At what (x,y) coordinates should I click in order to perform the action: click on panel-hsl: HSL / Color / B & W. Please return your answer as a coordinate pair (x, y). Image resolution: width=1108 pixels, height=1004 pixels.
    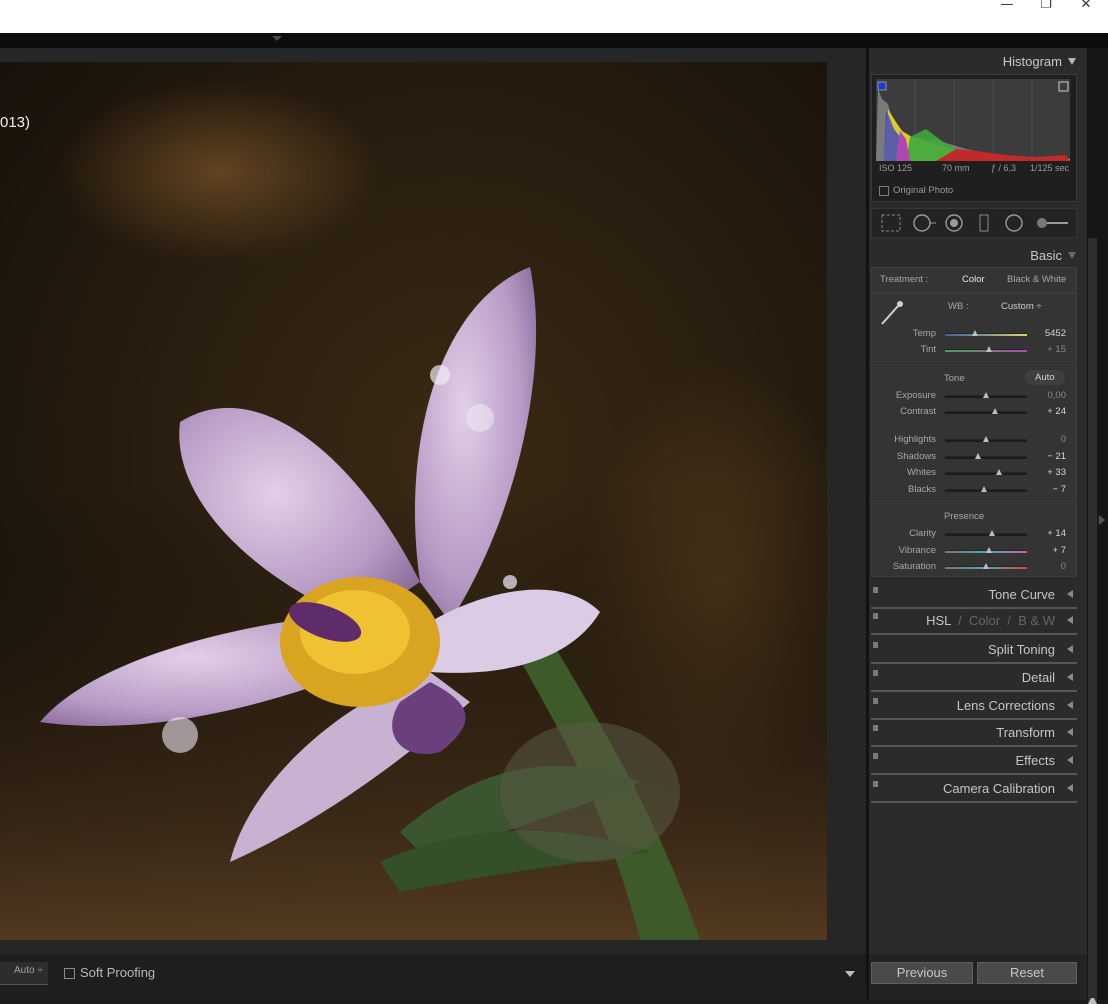
    Looking at the image, I should click on (974, 622).